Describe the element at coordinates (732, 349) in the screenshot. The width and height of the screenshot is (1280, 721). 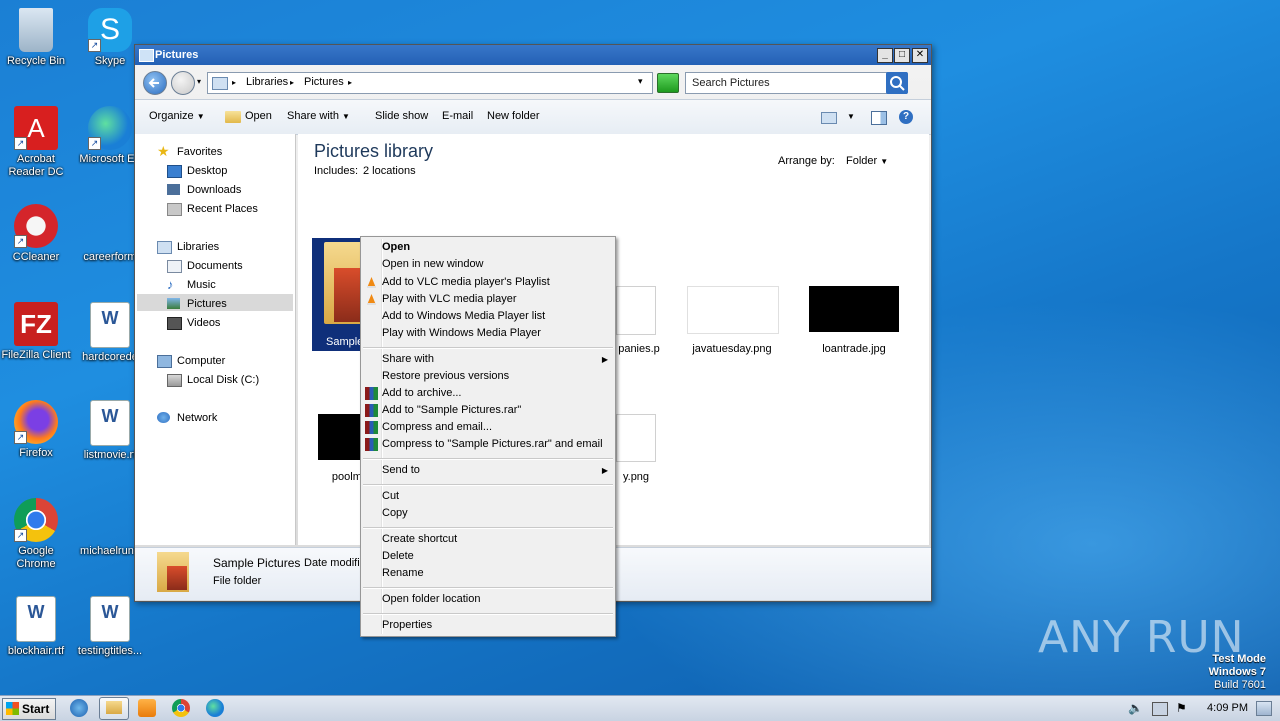
I see `file-name-javatuesday: javatuesday.png` at that location.